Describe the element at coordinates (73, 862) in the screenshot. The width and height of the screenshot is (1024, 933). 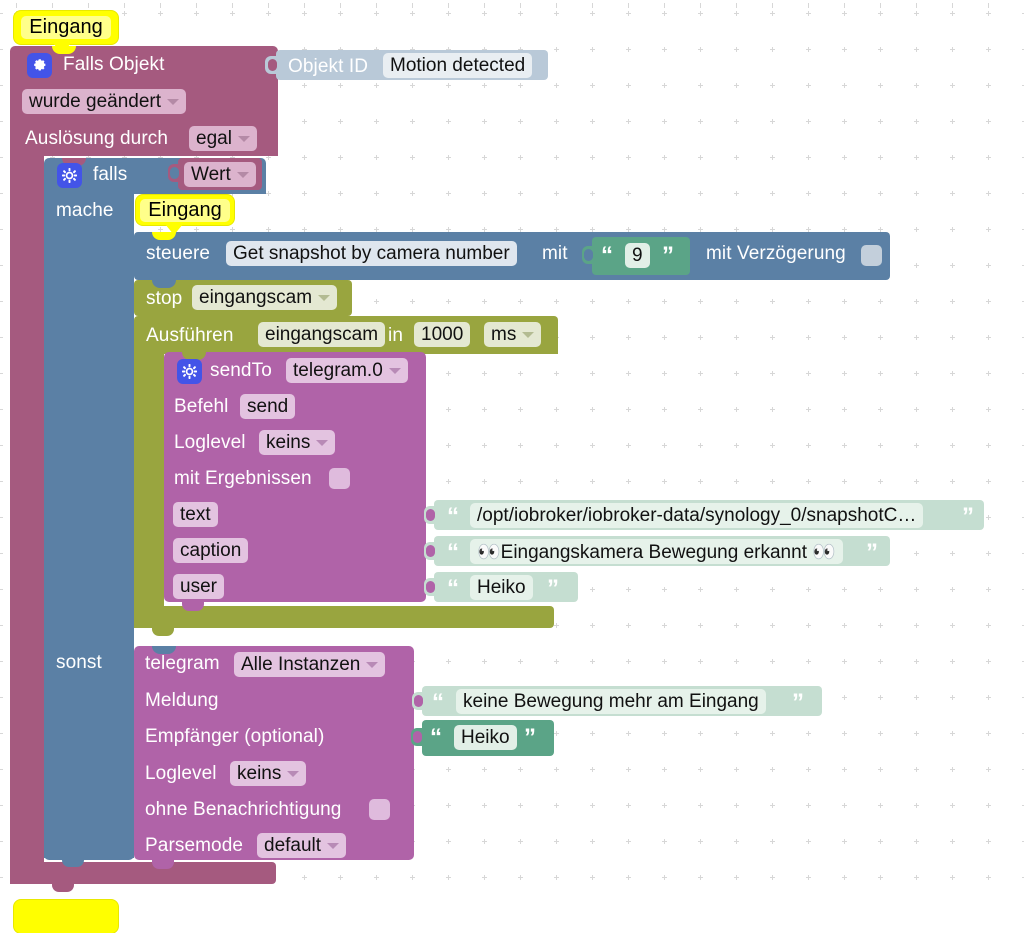
I see `if-block-bottom-notch` at that location.